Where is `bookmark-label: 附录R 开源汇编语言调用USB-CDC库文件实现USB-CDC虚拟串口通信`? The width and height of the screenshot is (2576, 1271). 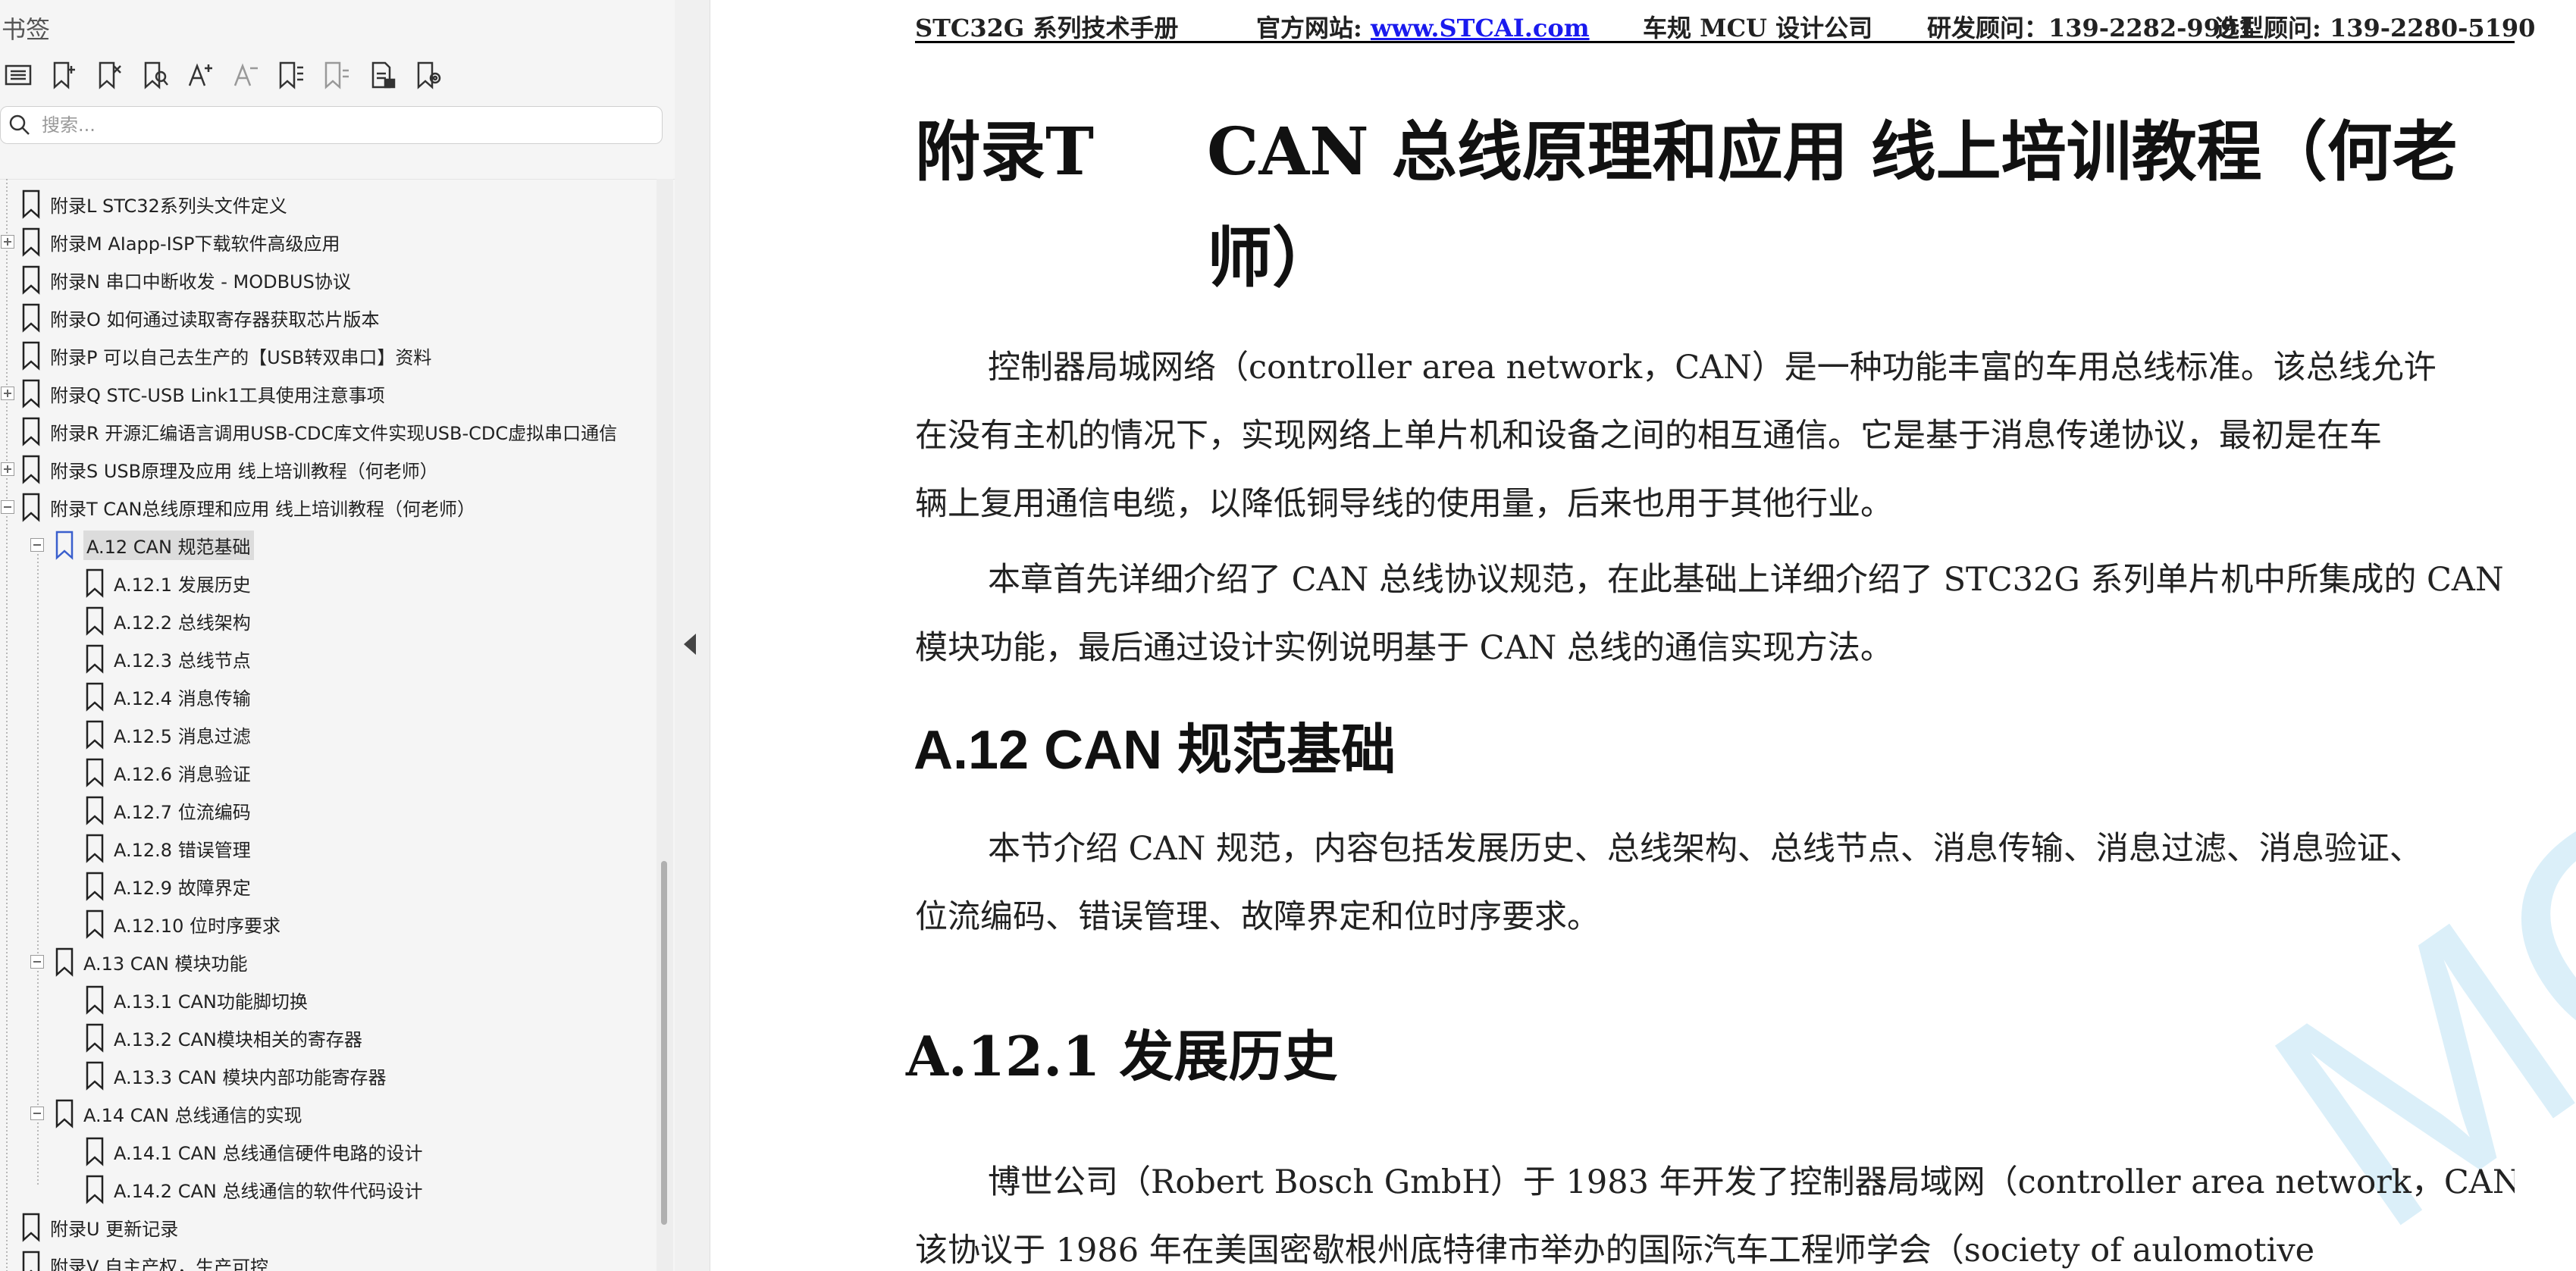
bookmark-label: 附录R 开源汇编语言调用USB-CDC库文件实现USB-CDC虚拟串口通信 is located at coordinates (334, 433).